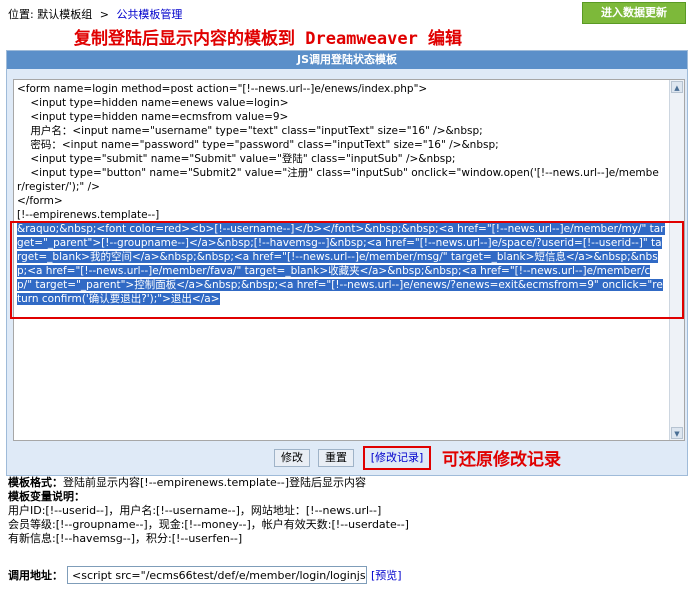  Describe the element at coordinates (65, 14) in the screenshot. I see `breadcrumb-group: 默认模板组` at that location.